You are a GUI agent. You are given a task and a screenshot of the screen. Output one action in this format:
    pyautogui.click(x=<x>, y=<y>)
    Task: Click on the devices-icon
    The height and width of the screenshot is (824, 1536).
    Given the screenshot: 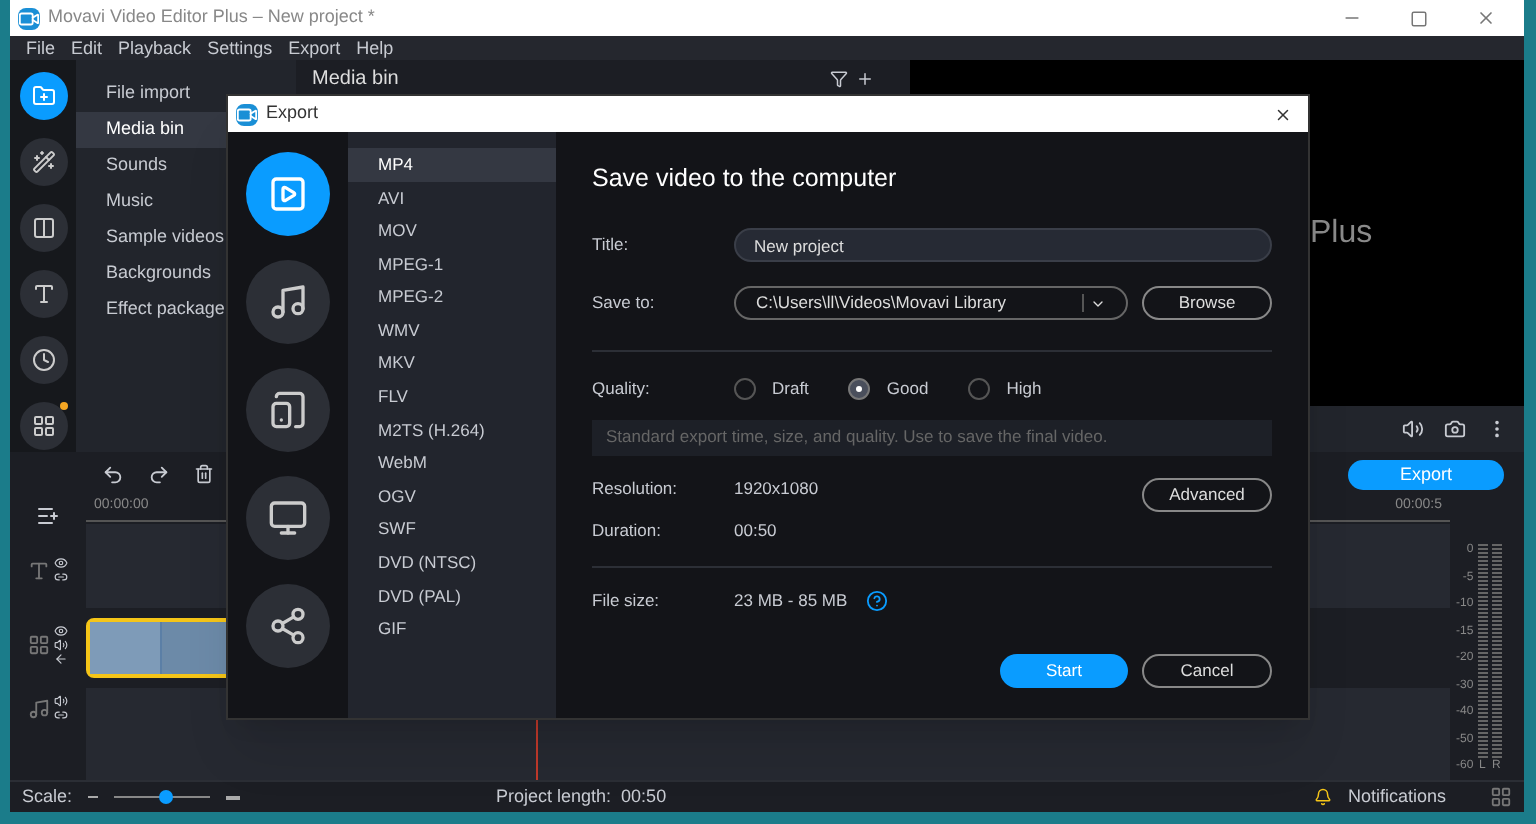 What is the action you would take?
    pyautogui.click(x=288, y=410)
    